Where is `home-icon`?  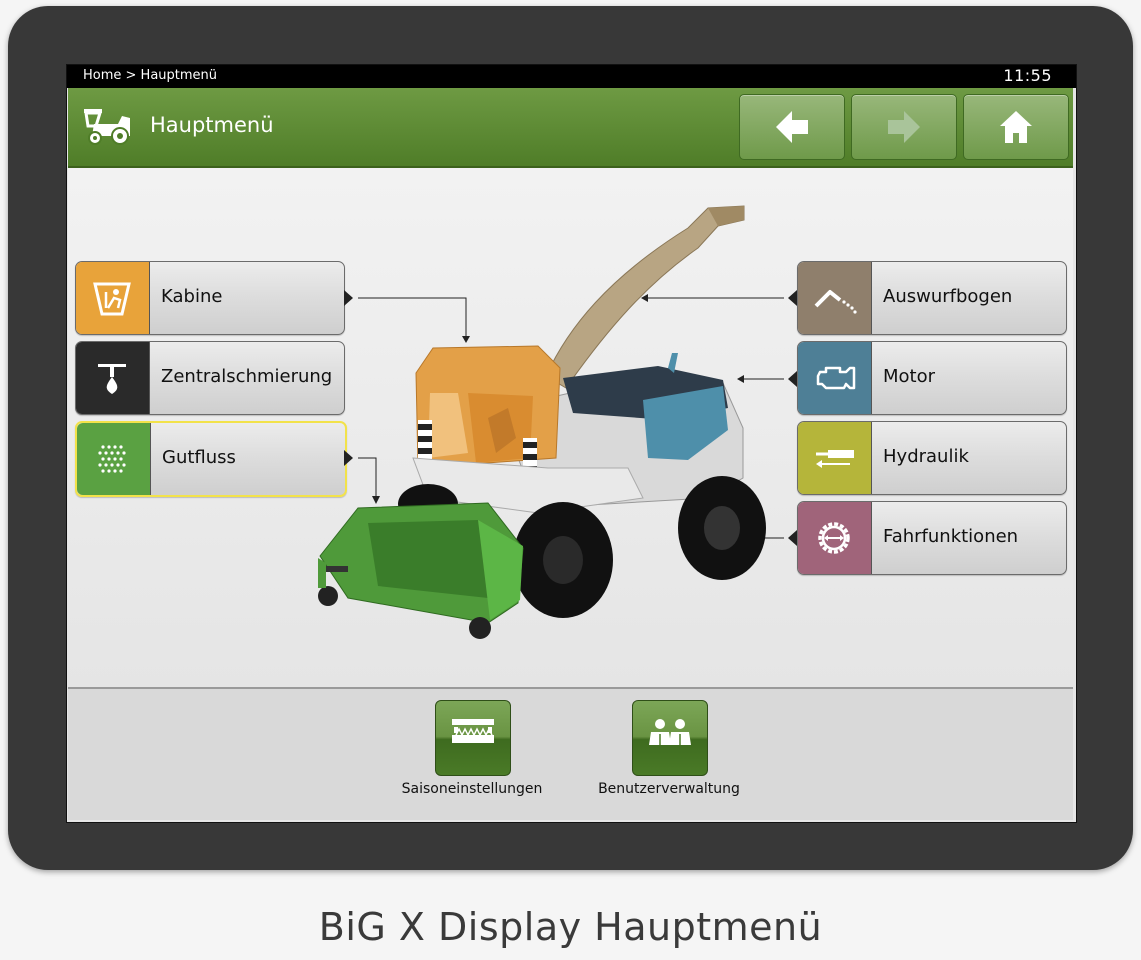 home-icon is located at coordinates (1016, 127).